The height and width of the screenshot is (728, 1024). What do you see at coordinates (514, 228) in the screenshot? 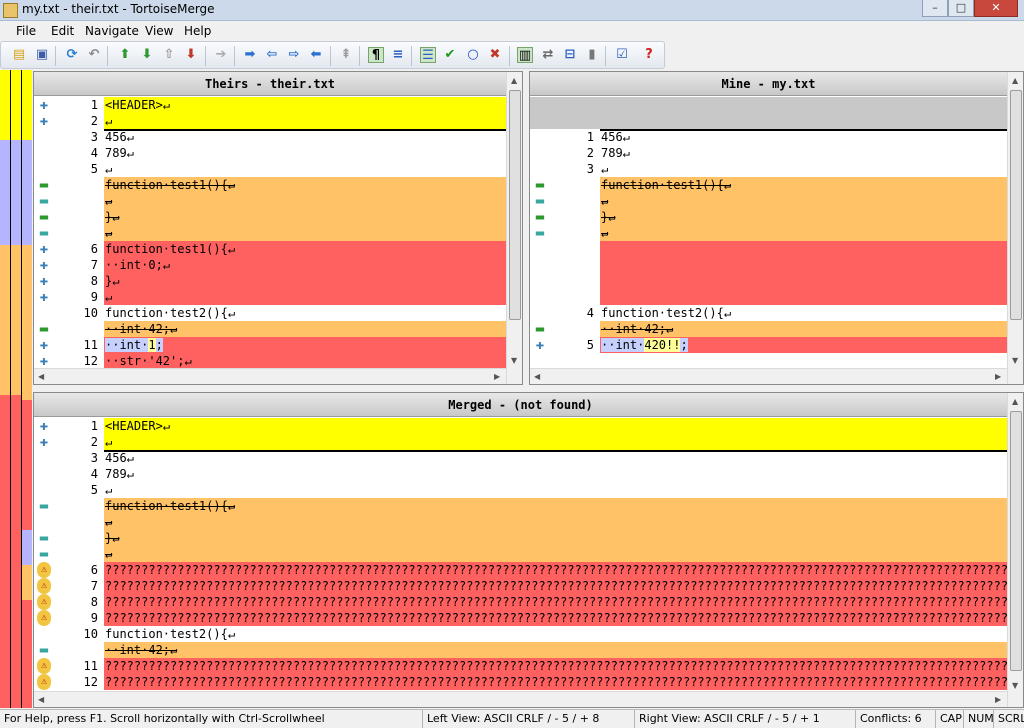
I see `theirs-vscrollbar: ▲ ▼` at bounding box center [514, 228].